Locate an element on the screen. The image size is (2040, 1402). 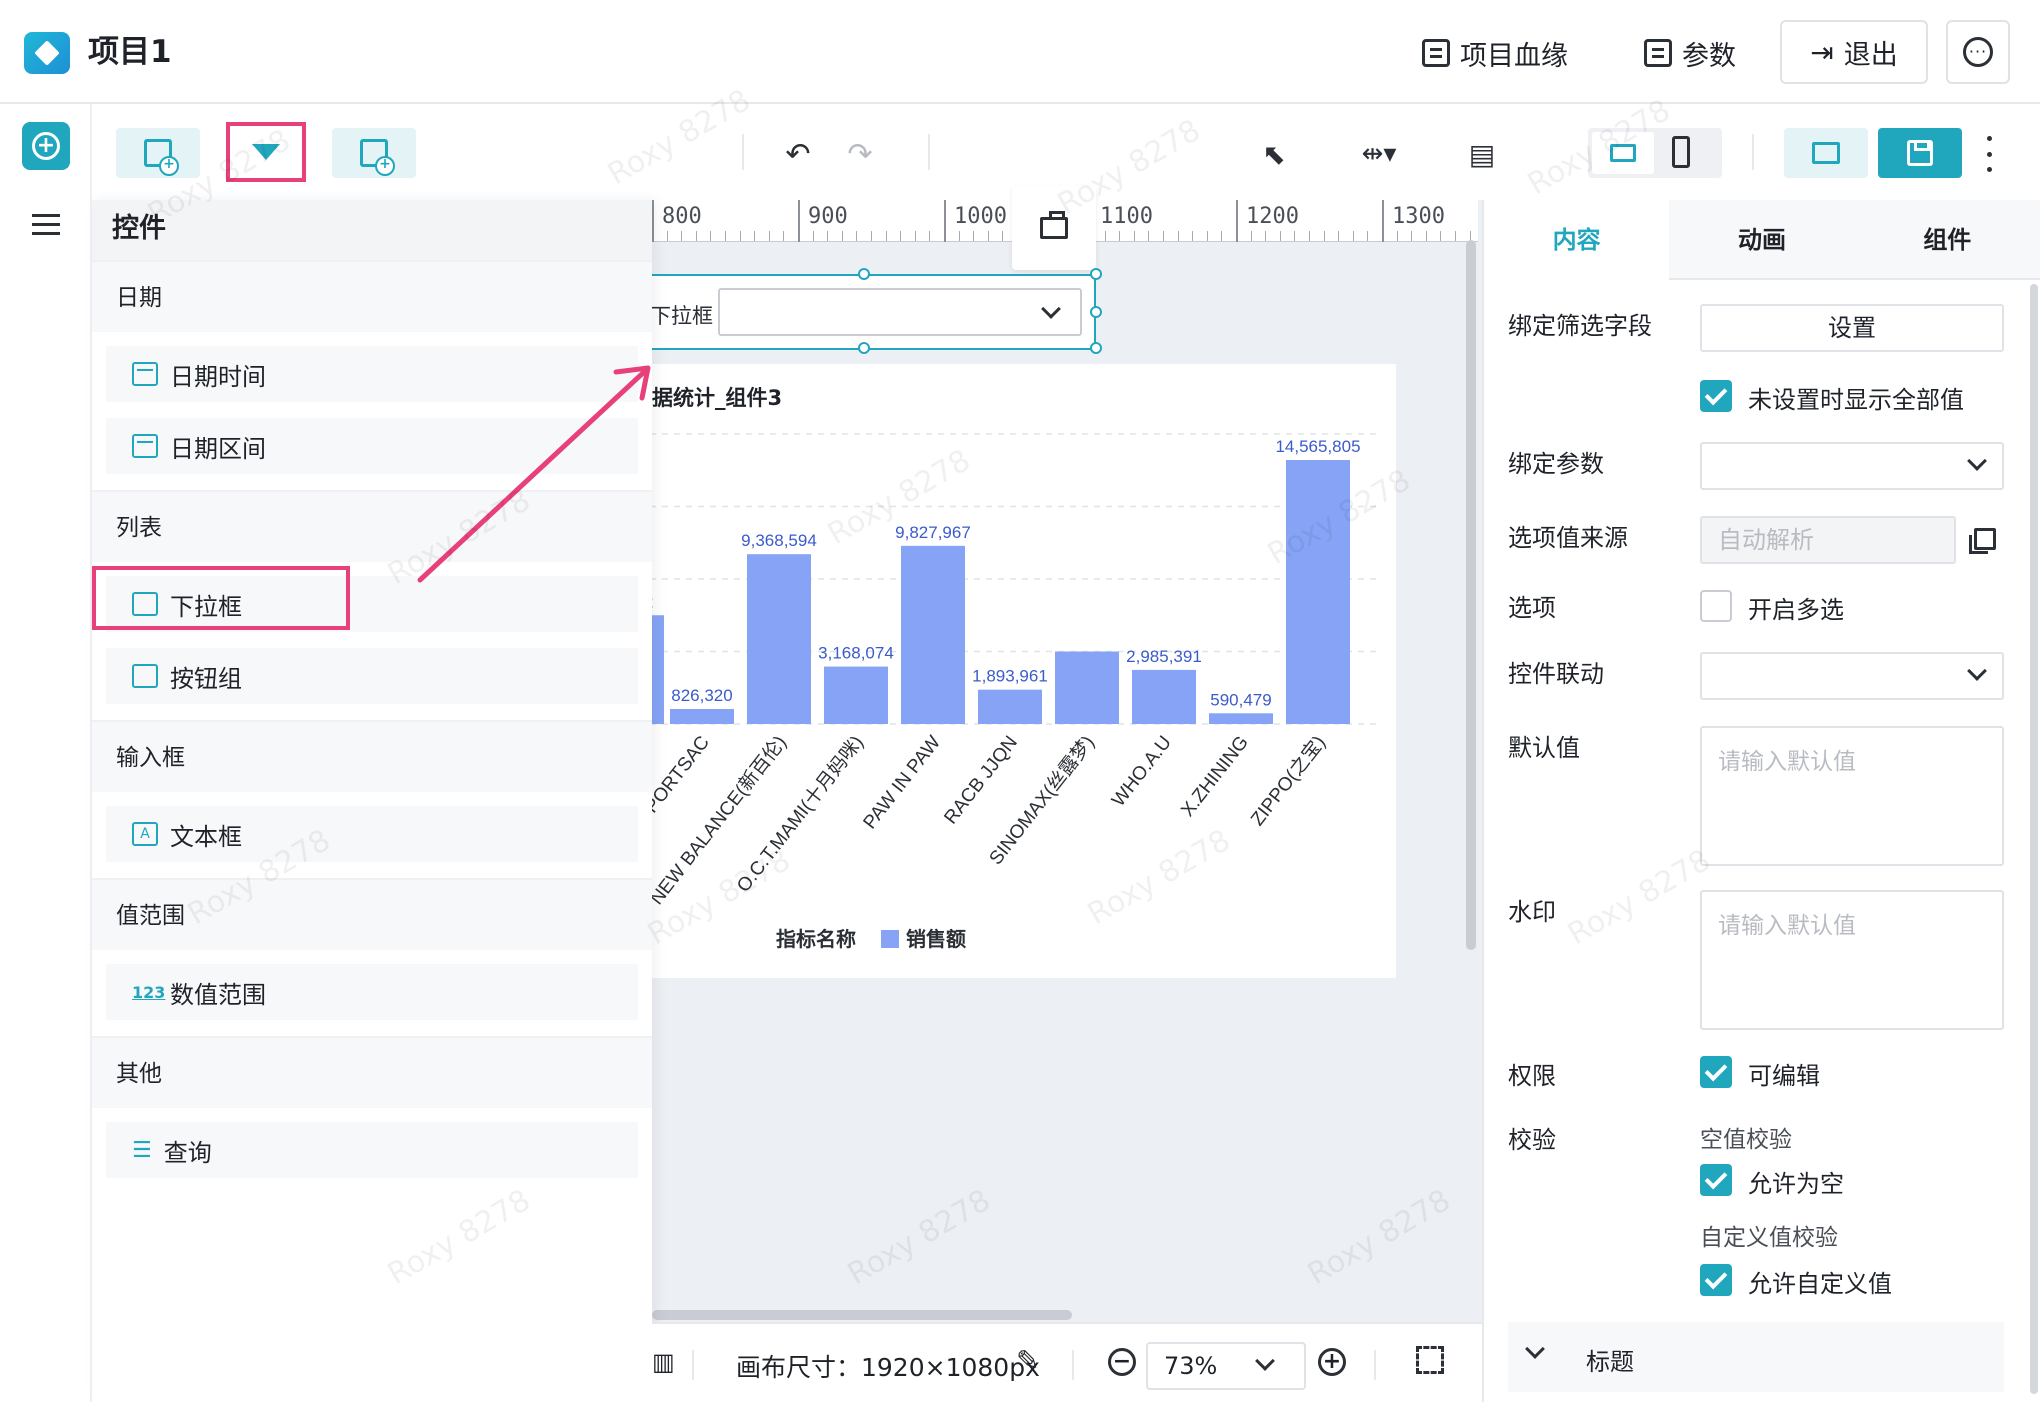
allow-null-label: 允许为空 is located at coordinates (1796, 1184).